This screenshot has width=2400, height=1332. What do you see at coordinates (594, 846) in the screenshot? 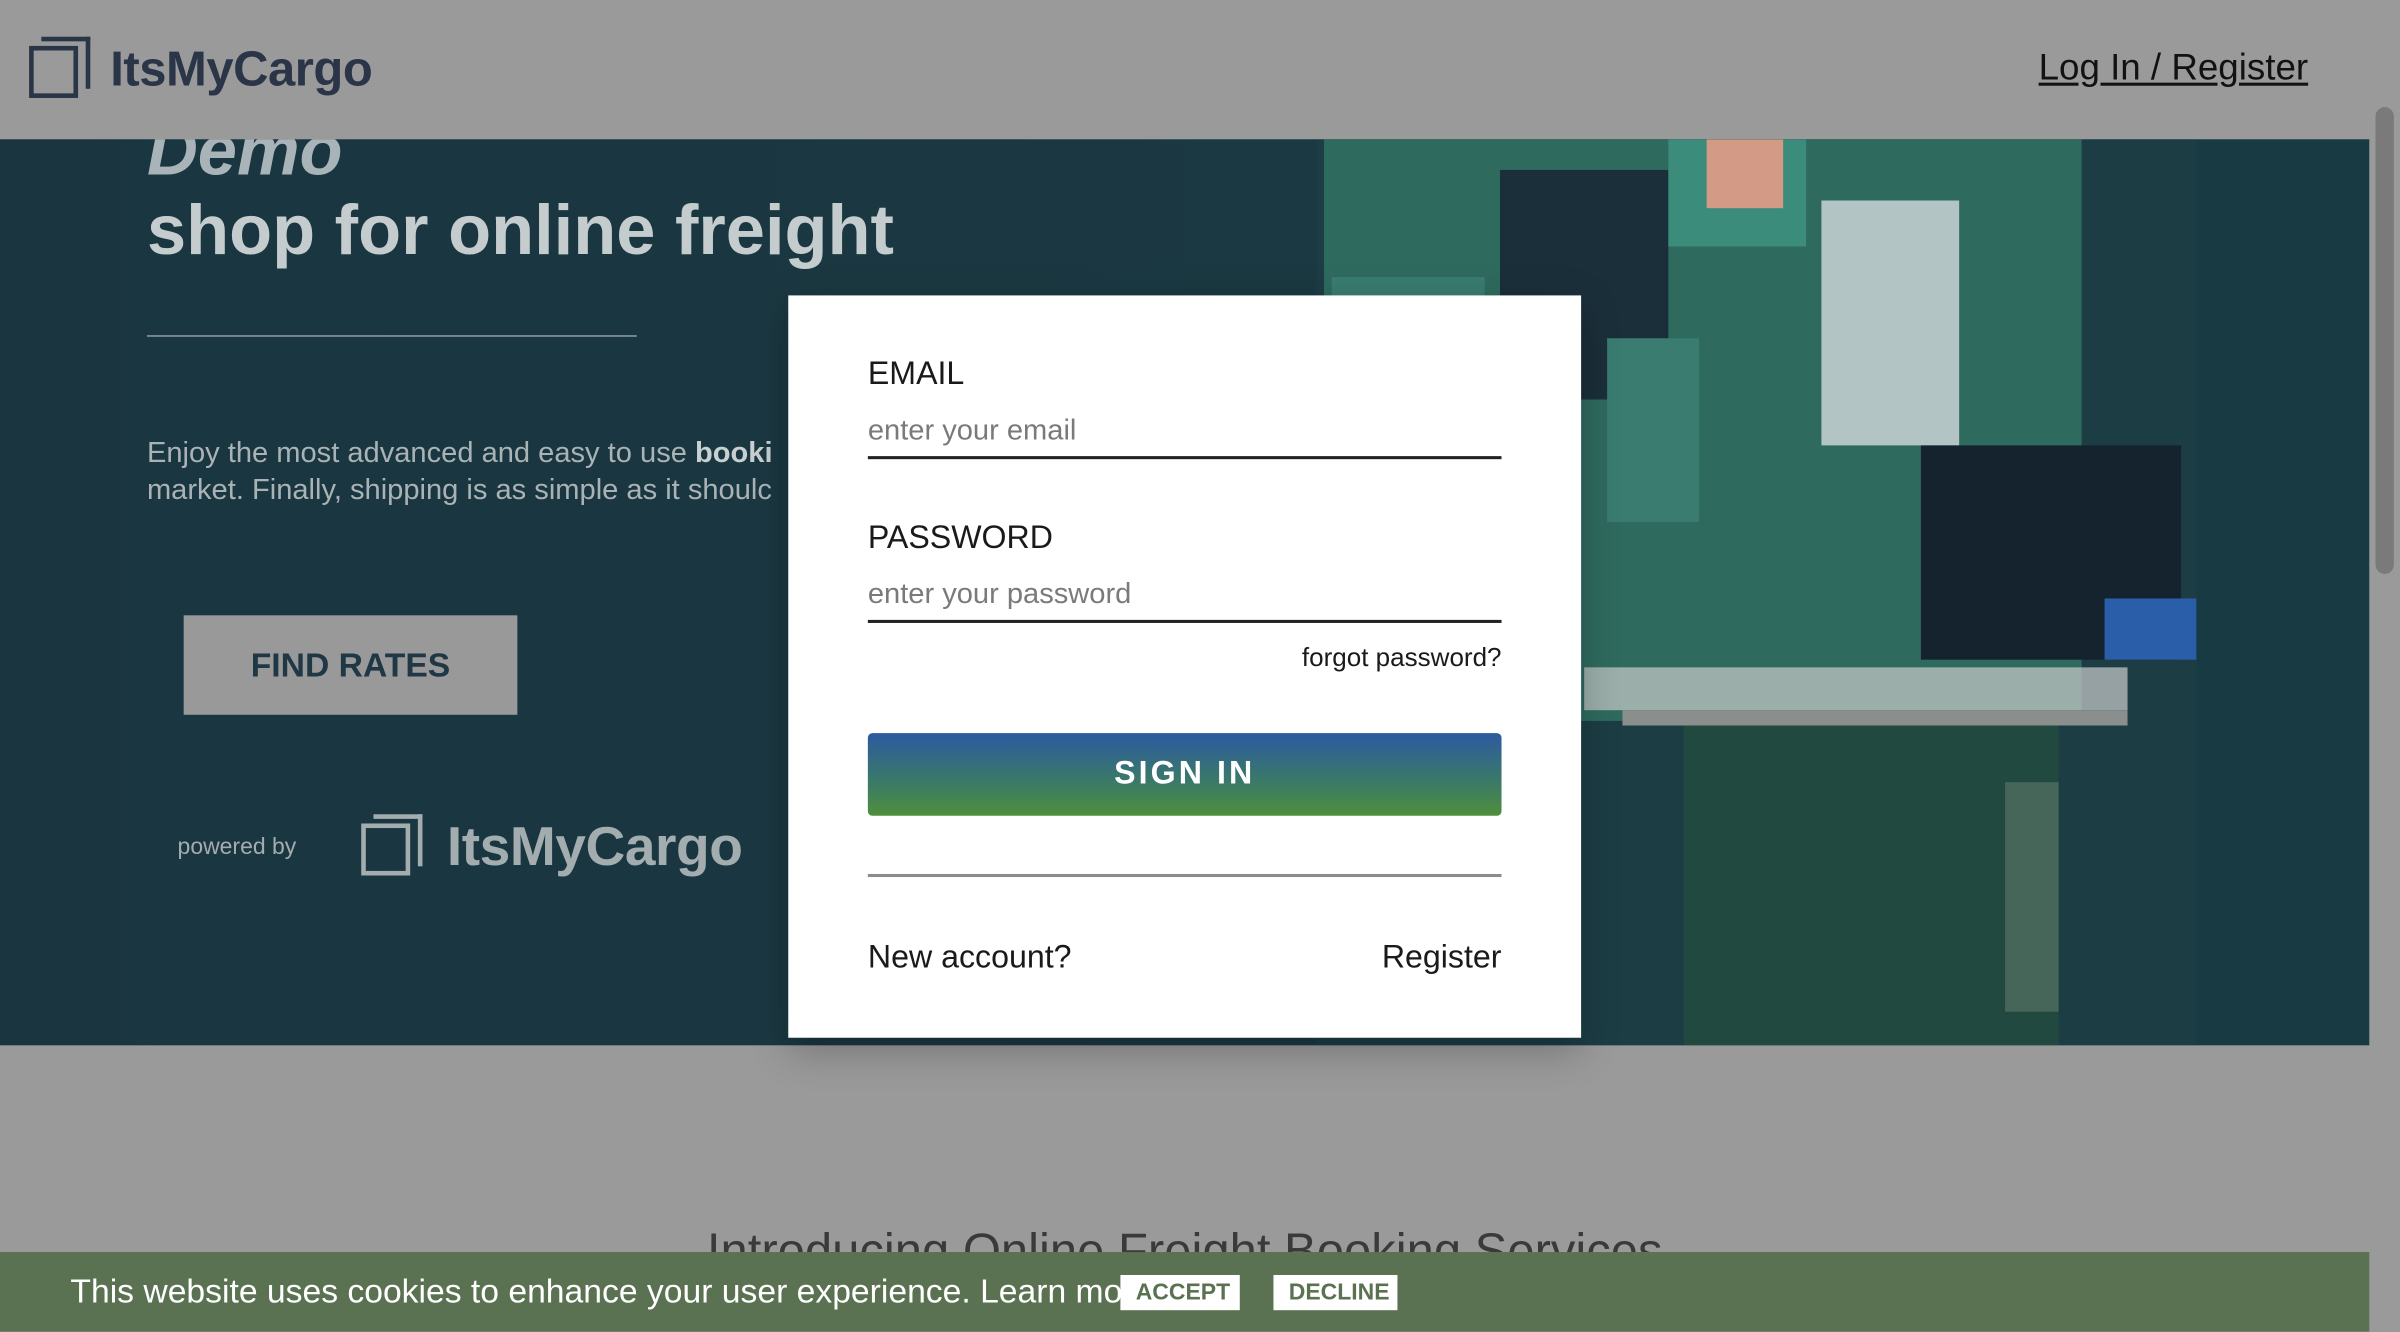
I see `powered-brand-name: ItsMyCargo` at bounding box center [594, 846].